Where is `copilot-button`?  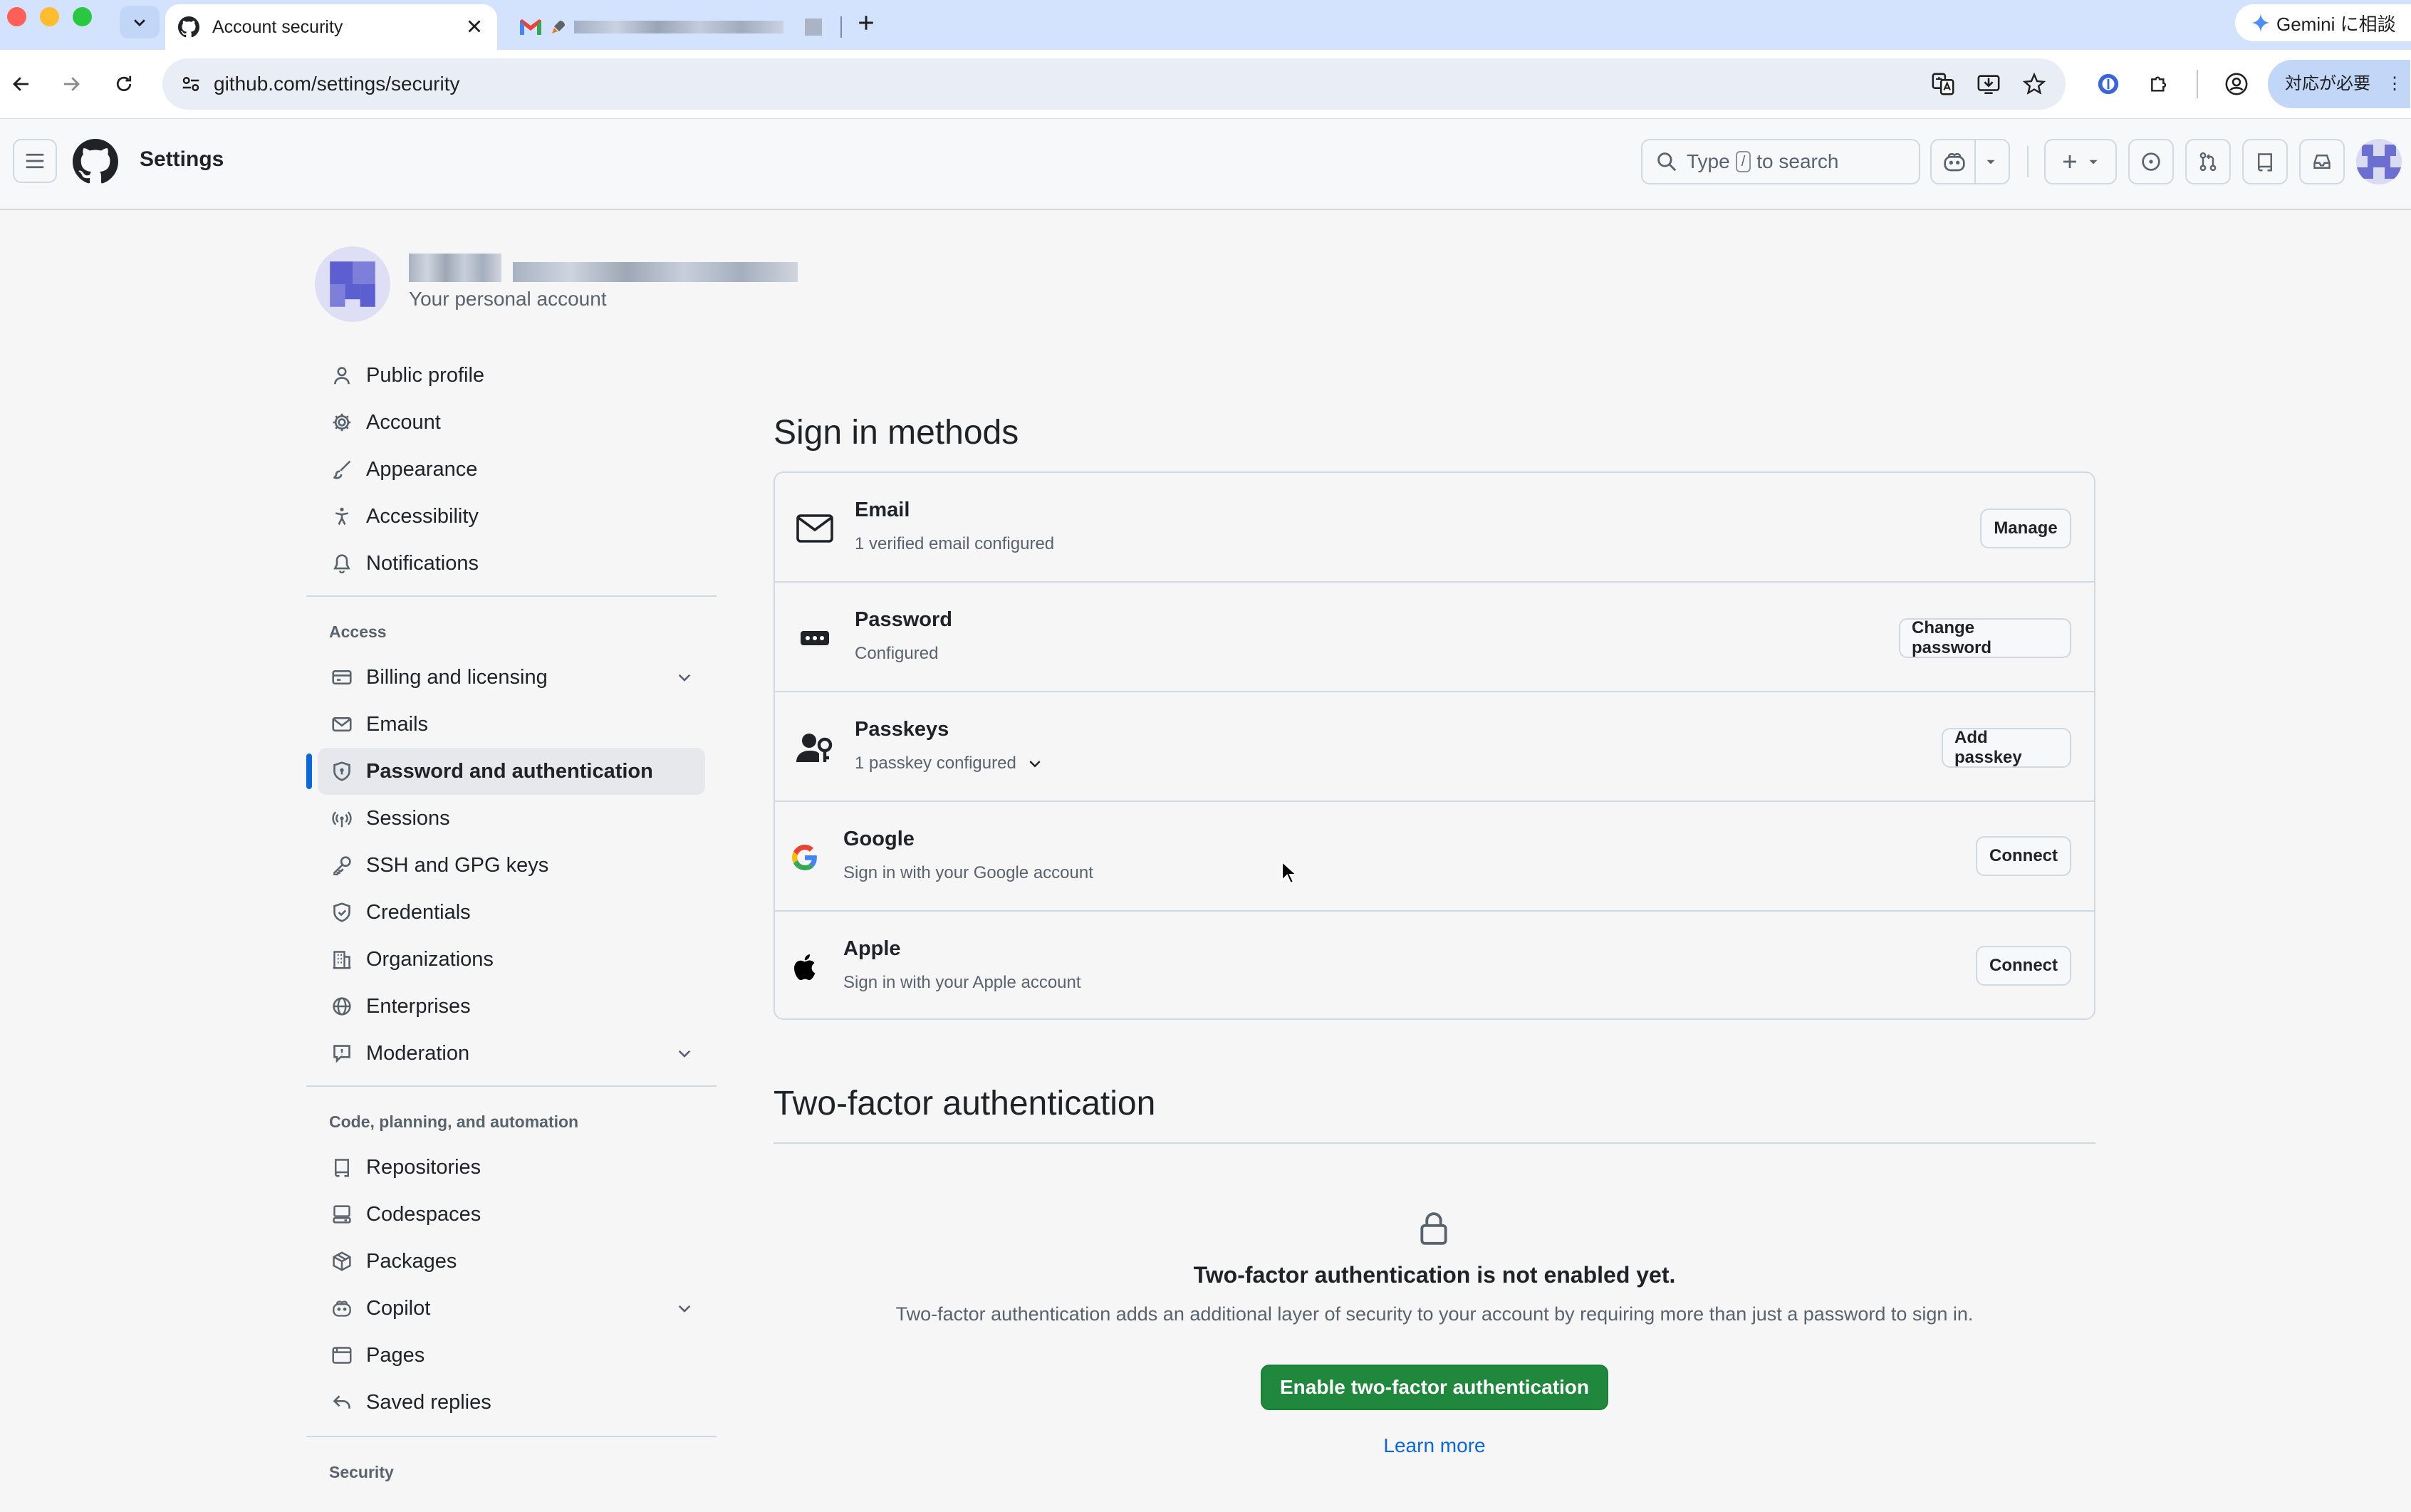
copilot-button is located at coordinates (1970, 161).